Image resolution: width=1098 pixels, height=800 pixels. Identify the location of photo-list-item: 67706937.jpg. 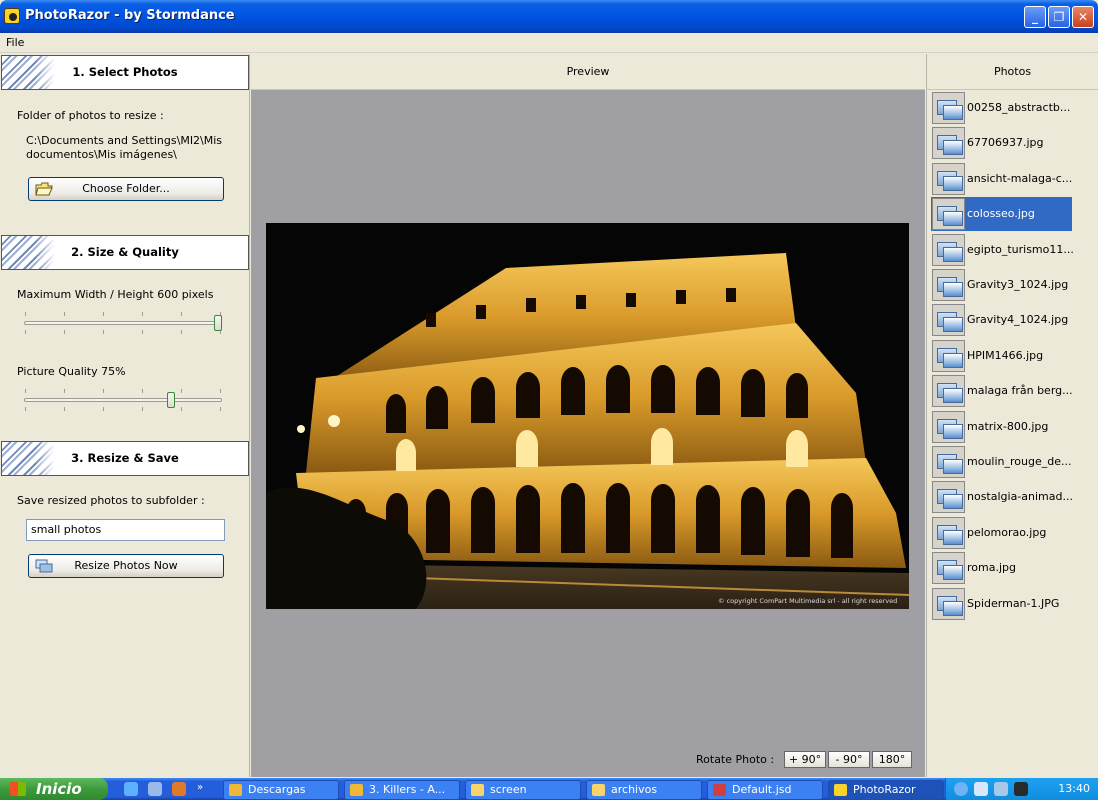
(1001, 143).